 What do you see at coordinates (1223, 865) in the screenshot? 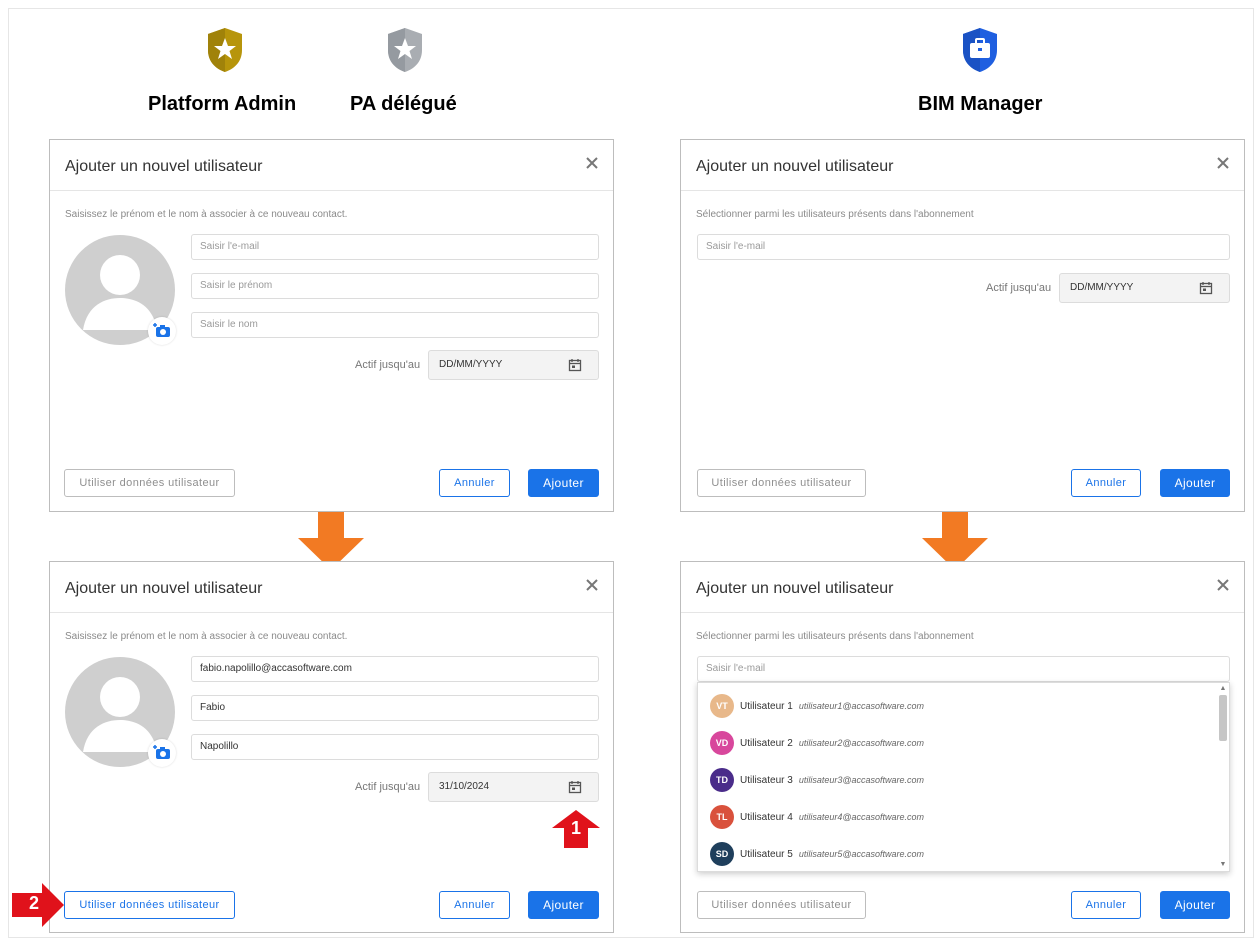
I see `scroll-down-icon: ▼` at bounding box center [1223, 865].